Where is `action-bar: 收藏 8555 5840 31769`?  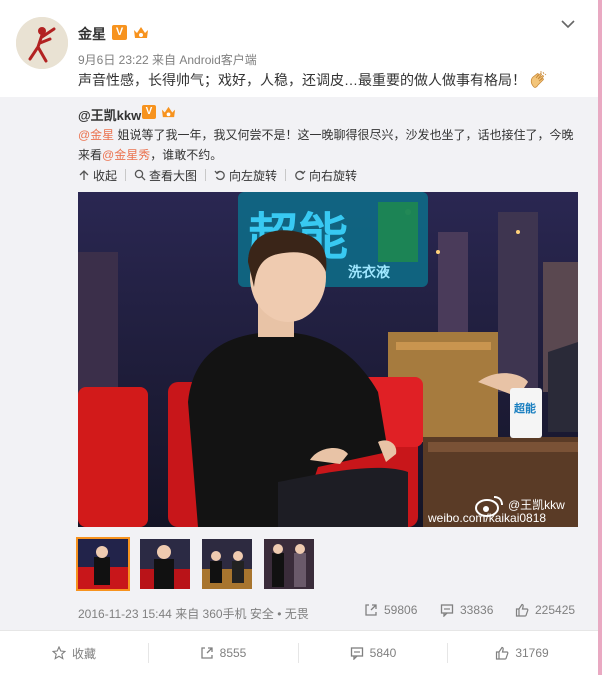 action-bar: 收藏 8555 5840 31769 is located at coordinates (299, 652).